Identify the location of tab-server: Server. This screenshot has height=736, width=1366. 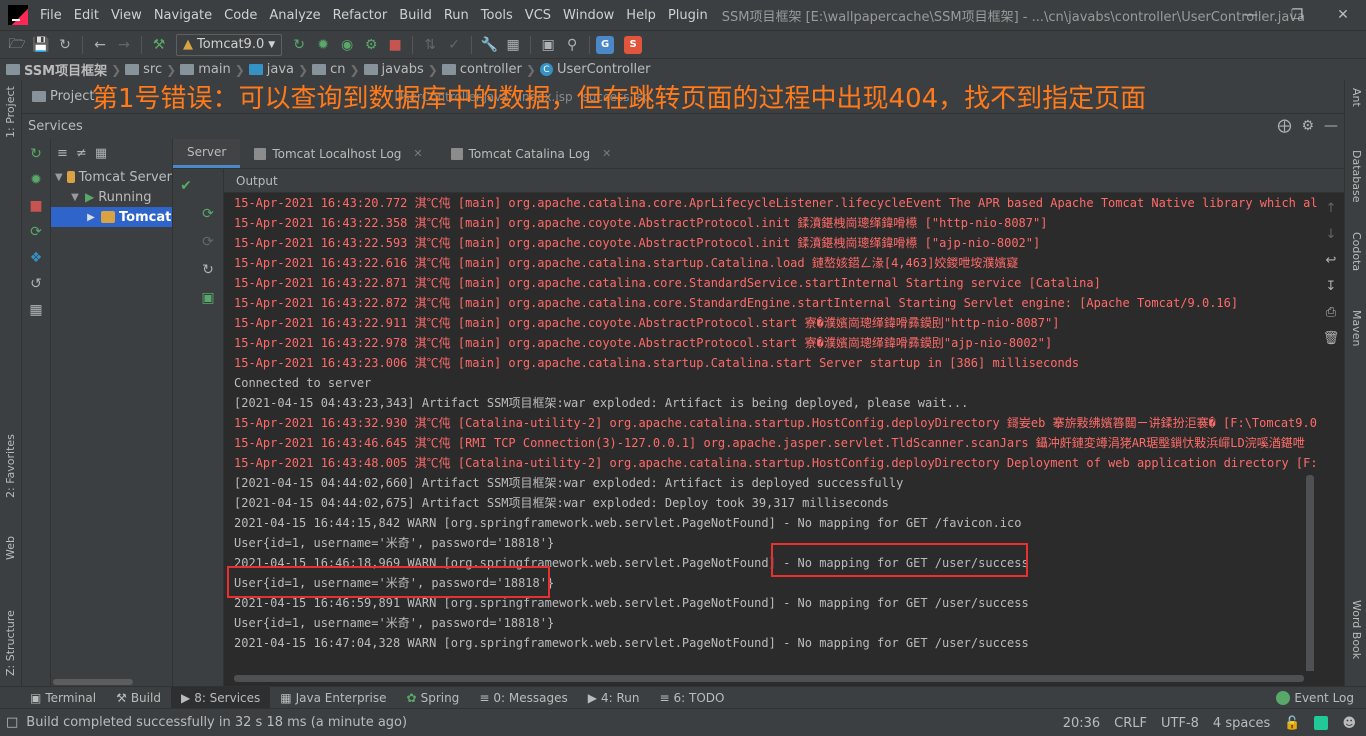
(207, 153).